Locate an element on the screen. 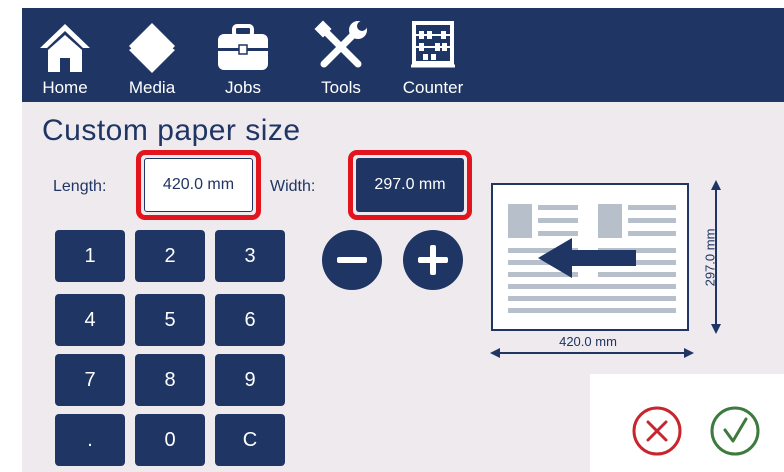 The image size is (784, 472). nav-tools: Tools is located at coordinates (341, 55).